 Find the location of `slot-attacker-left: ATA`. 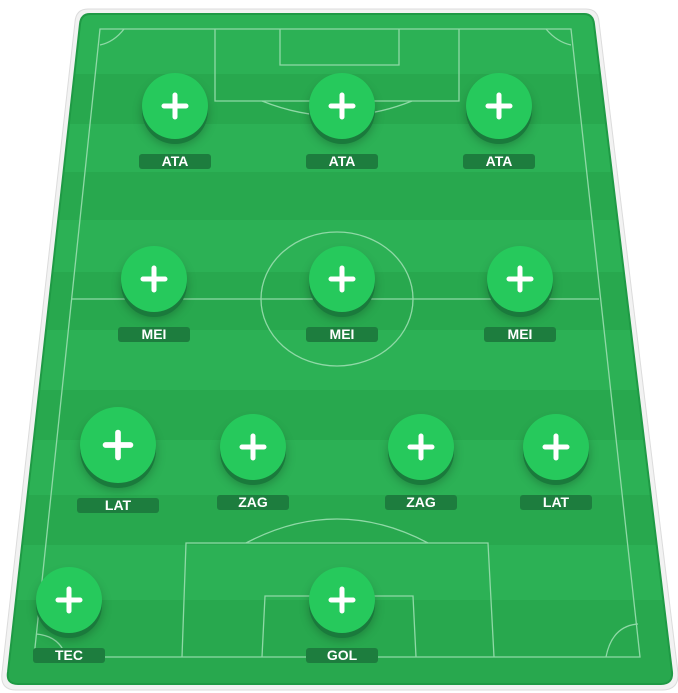

slot-attacker-left: ATA is located at coordinates (175, 121).